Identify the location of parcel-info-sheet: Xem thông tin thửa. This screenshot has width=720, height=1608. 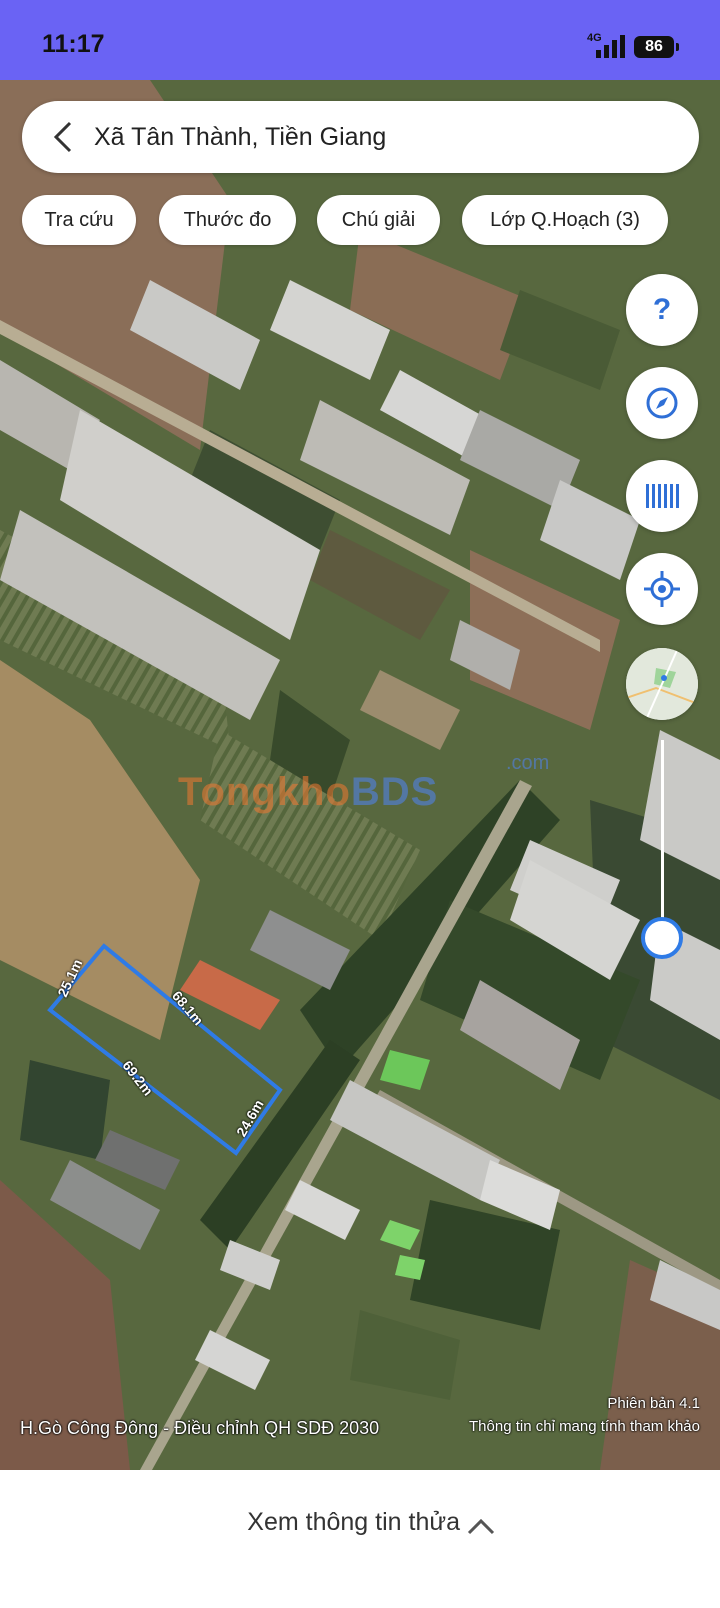
(360, 1539).